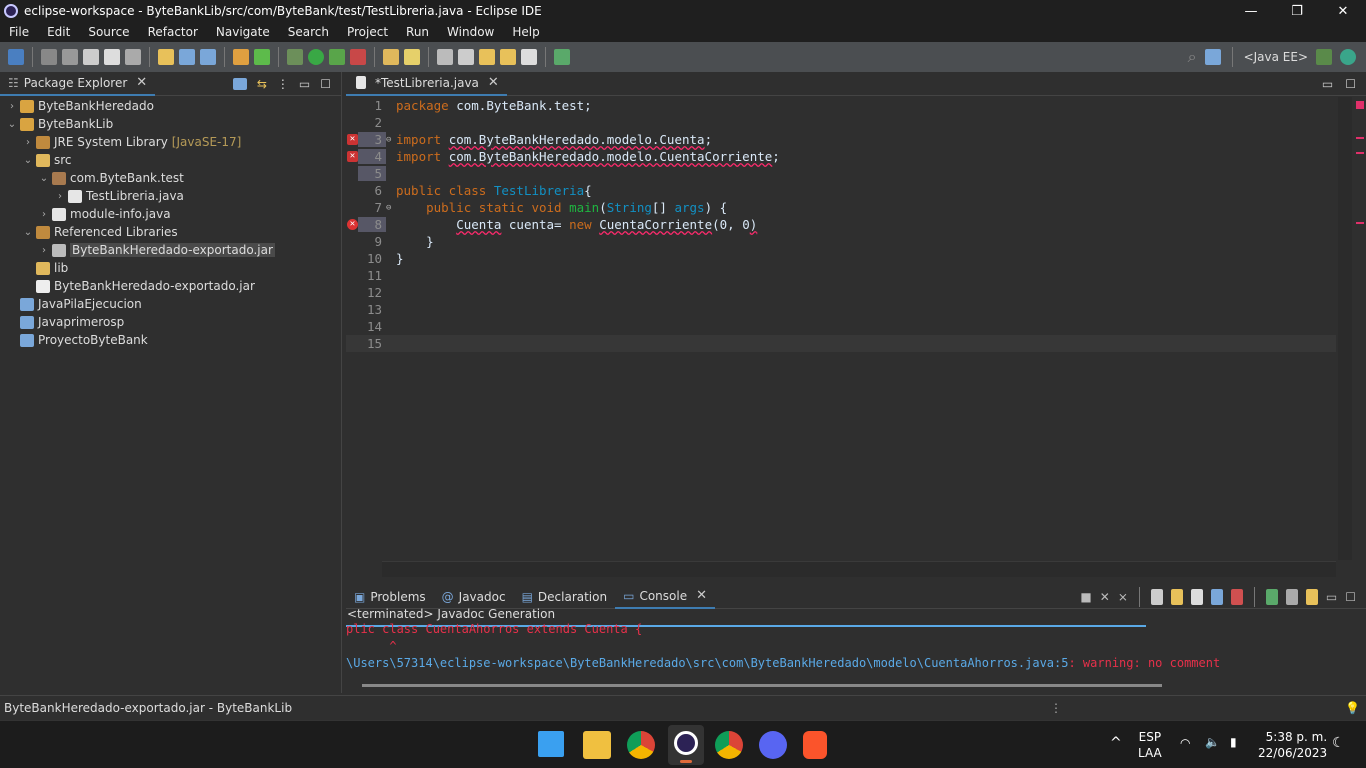 The width and height of the screenshot is (1366, 768). Describe the element at coordinates (1233, 742) in the screenshot. I see `battery-icon: ▮` at that location.